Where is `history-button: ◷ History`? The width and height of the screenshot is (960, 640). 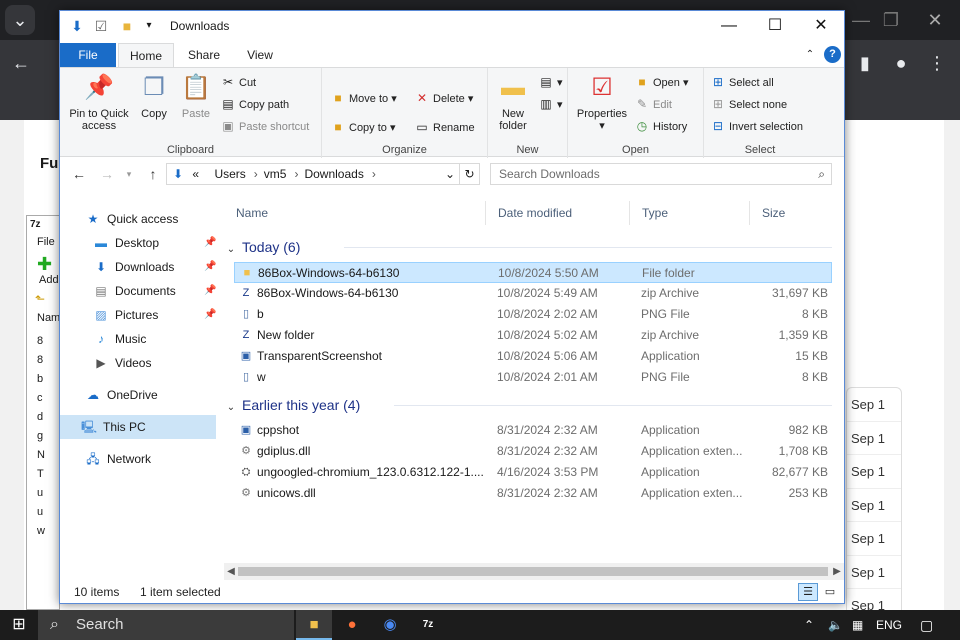
history-button: ◷ History is located at coordinates (660, 126).